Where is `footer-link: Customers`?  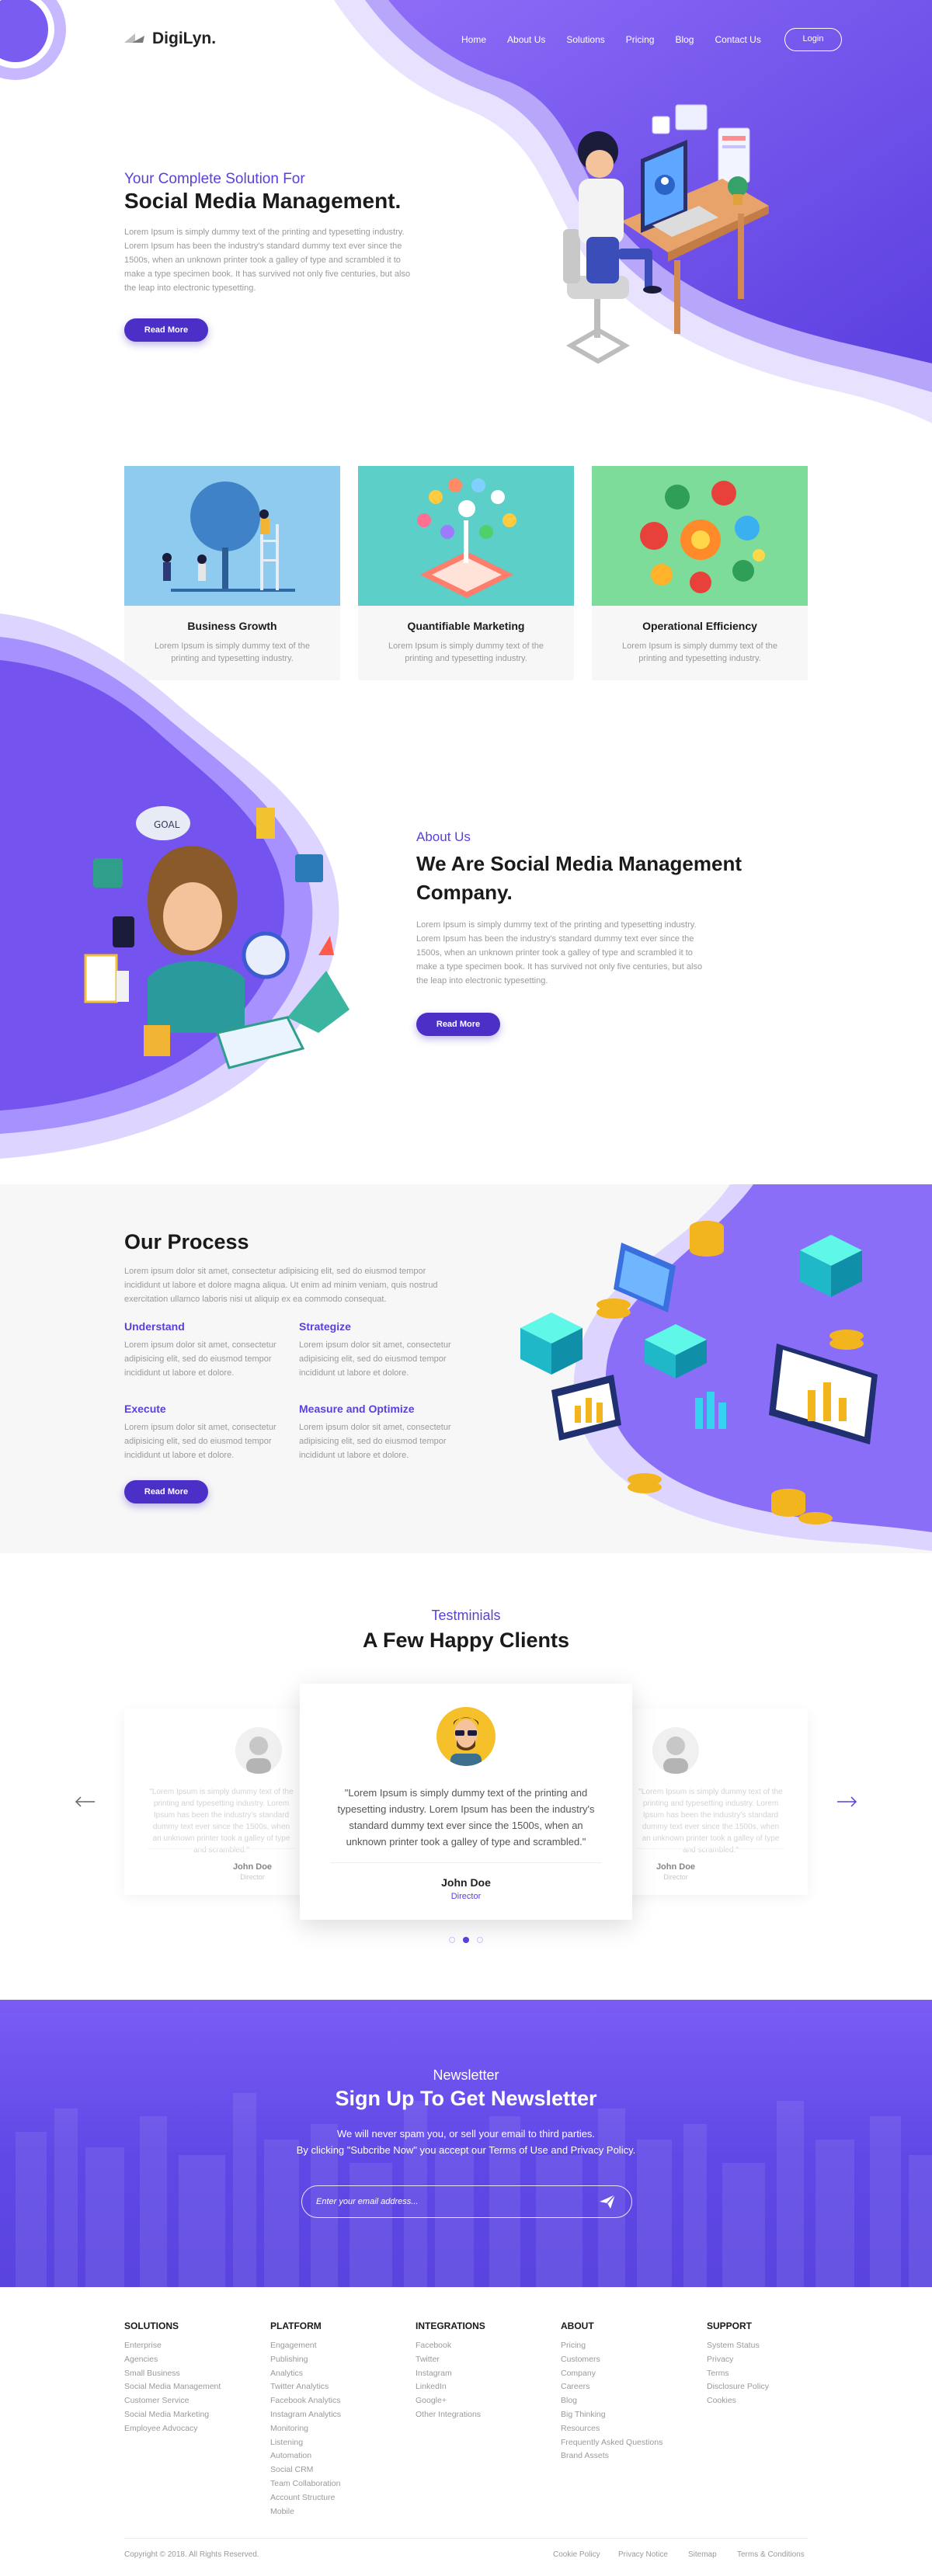 footer-link: Customers is located at coordinates (611, 2360).